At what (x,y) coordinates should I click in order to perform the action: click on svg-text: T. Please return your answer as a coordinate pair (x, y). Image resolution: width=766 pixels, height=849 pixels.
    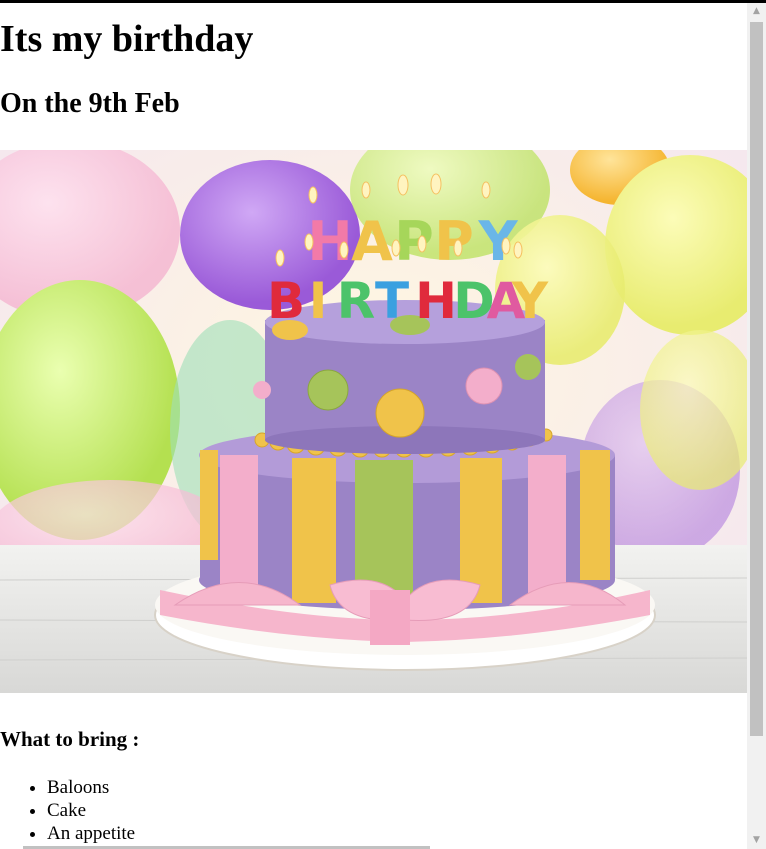
    Looking at the image, I should click on (392, 301).